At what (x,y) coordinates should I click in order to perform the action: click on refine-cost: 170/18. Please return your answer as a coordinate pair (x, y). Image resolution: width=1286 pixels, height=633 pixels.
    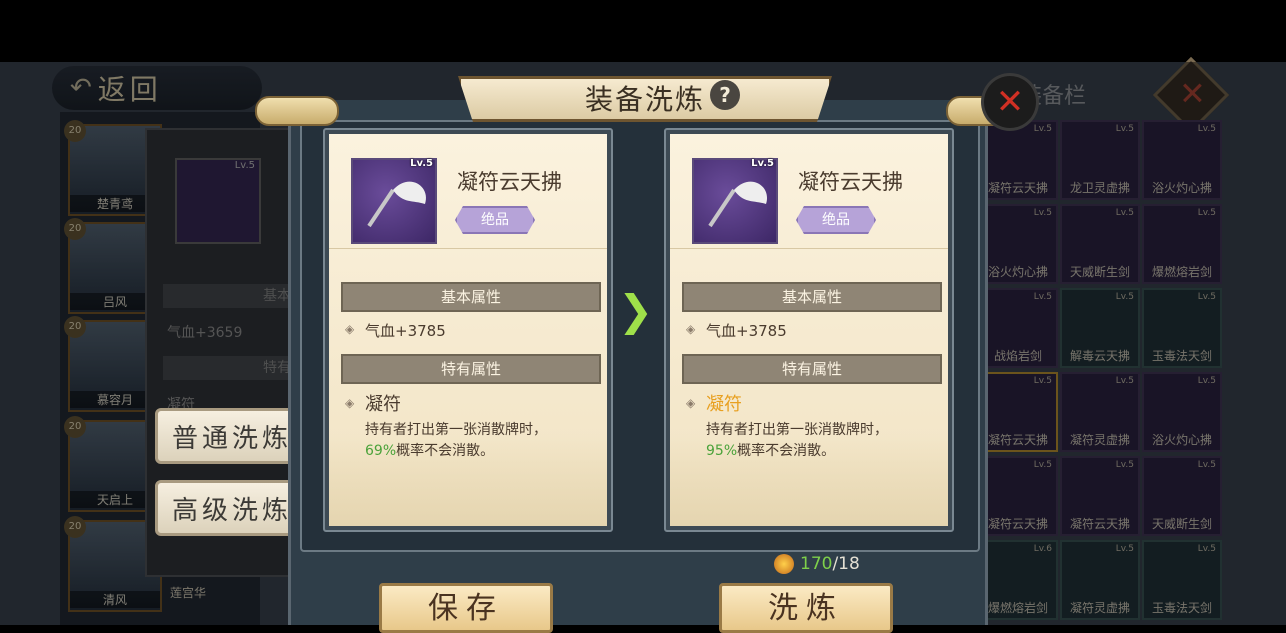
    Looking at the image, I should click on (817, 564).